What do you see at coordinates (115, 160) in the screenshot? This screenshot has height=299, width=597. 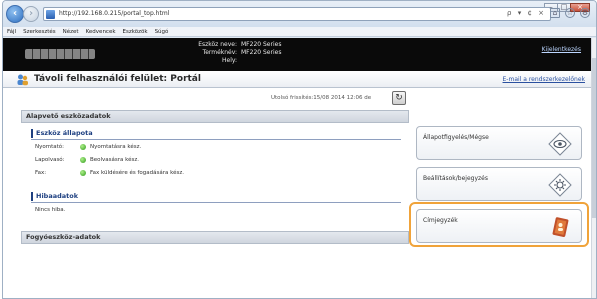 I see `scanner-status: Beolvasásra kész.` at bounding box center [115, 160].